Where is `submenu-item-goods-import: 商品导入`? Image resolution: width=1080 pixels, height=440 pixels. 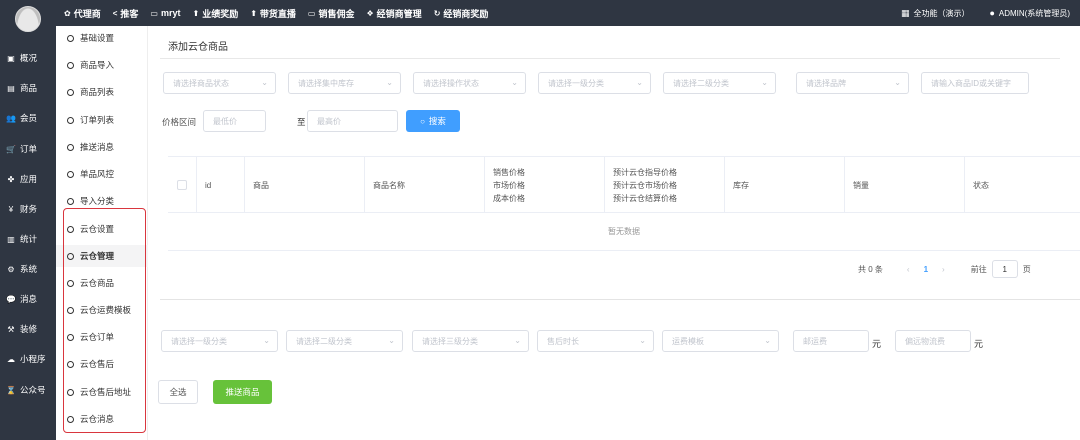
submenu-item-goods-import: 商品导入 is located at coordinates (102, 65).